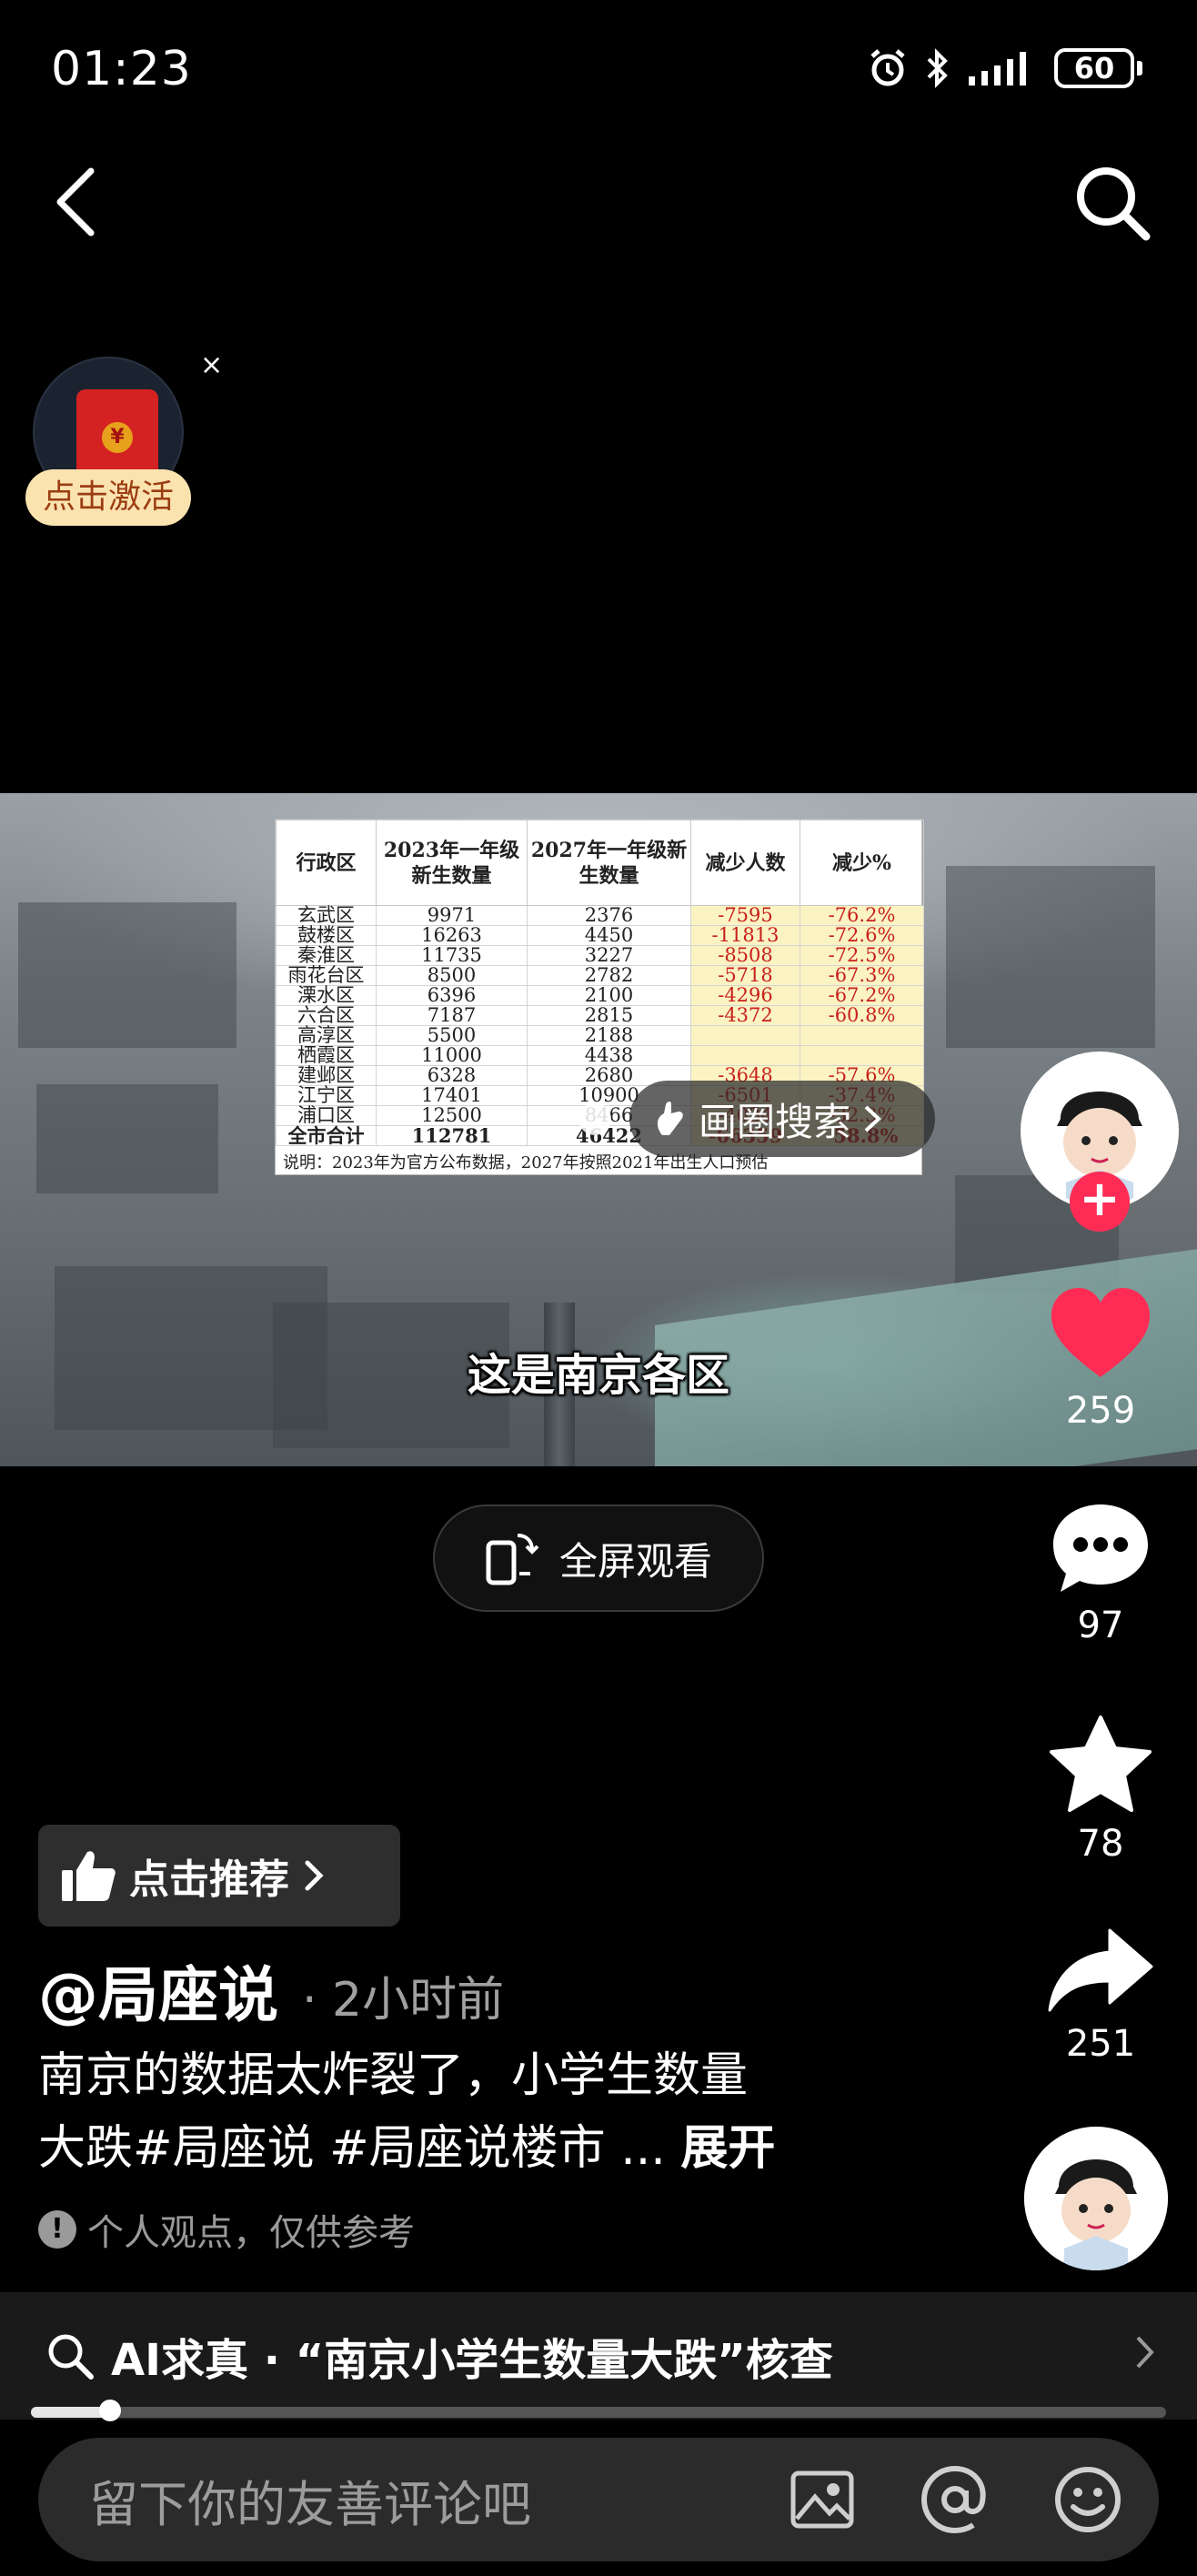 Image resolution: width=1197 pixels, height=2576 pixels. I want to click on video-subtitle: 这是南京各区, so click(598, 1375).